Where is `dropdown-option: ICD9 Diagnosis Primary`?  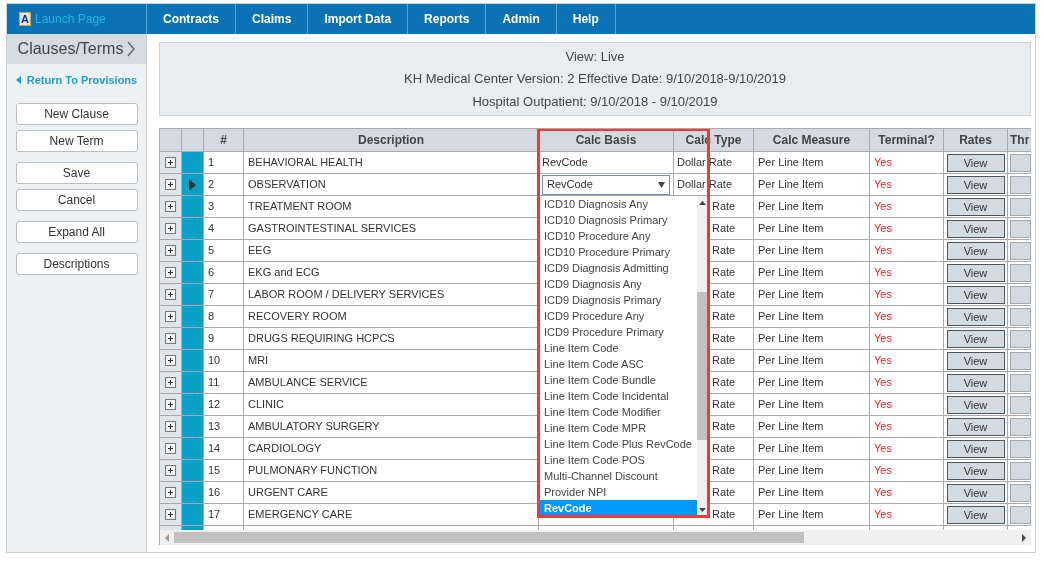 dropdown-option: ICD9 Diagnosis Primary is located at coordinates (618, 300).